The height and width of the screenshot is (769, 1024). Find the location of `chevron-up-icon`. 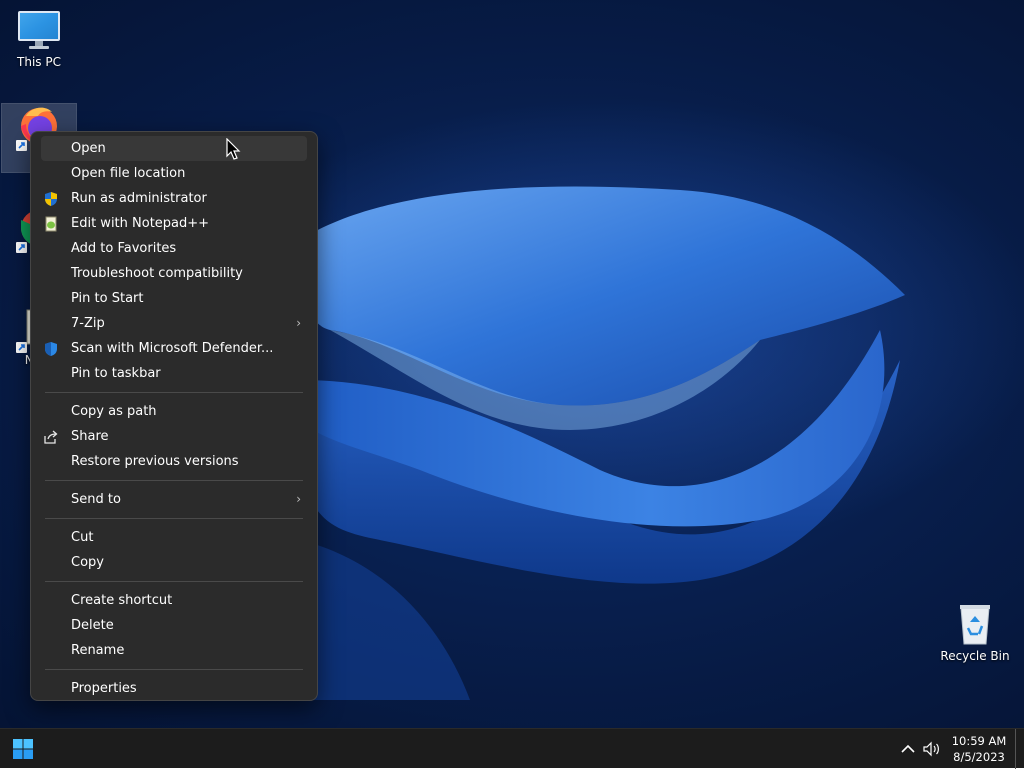

chevron-up-icon is located at coordinates (908, 749).